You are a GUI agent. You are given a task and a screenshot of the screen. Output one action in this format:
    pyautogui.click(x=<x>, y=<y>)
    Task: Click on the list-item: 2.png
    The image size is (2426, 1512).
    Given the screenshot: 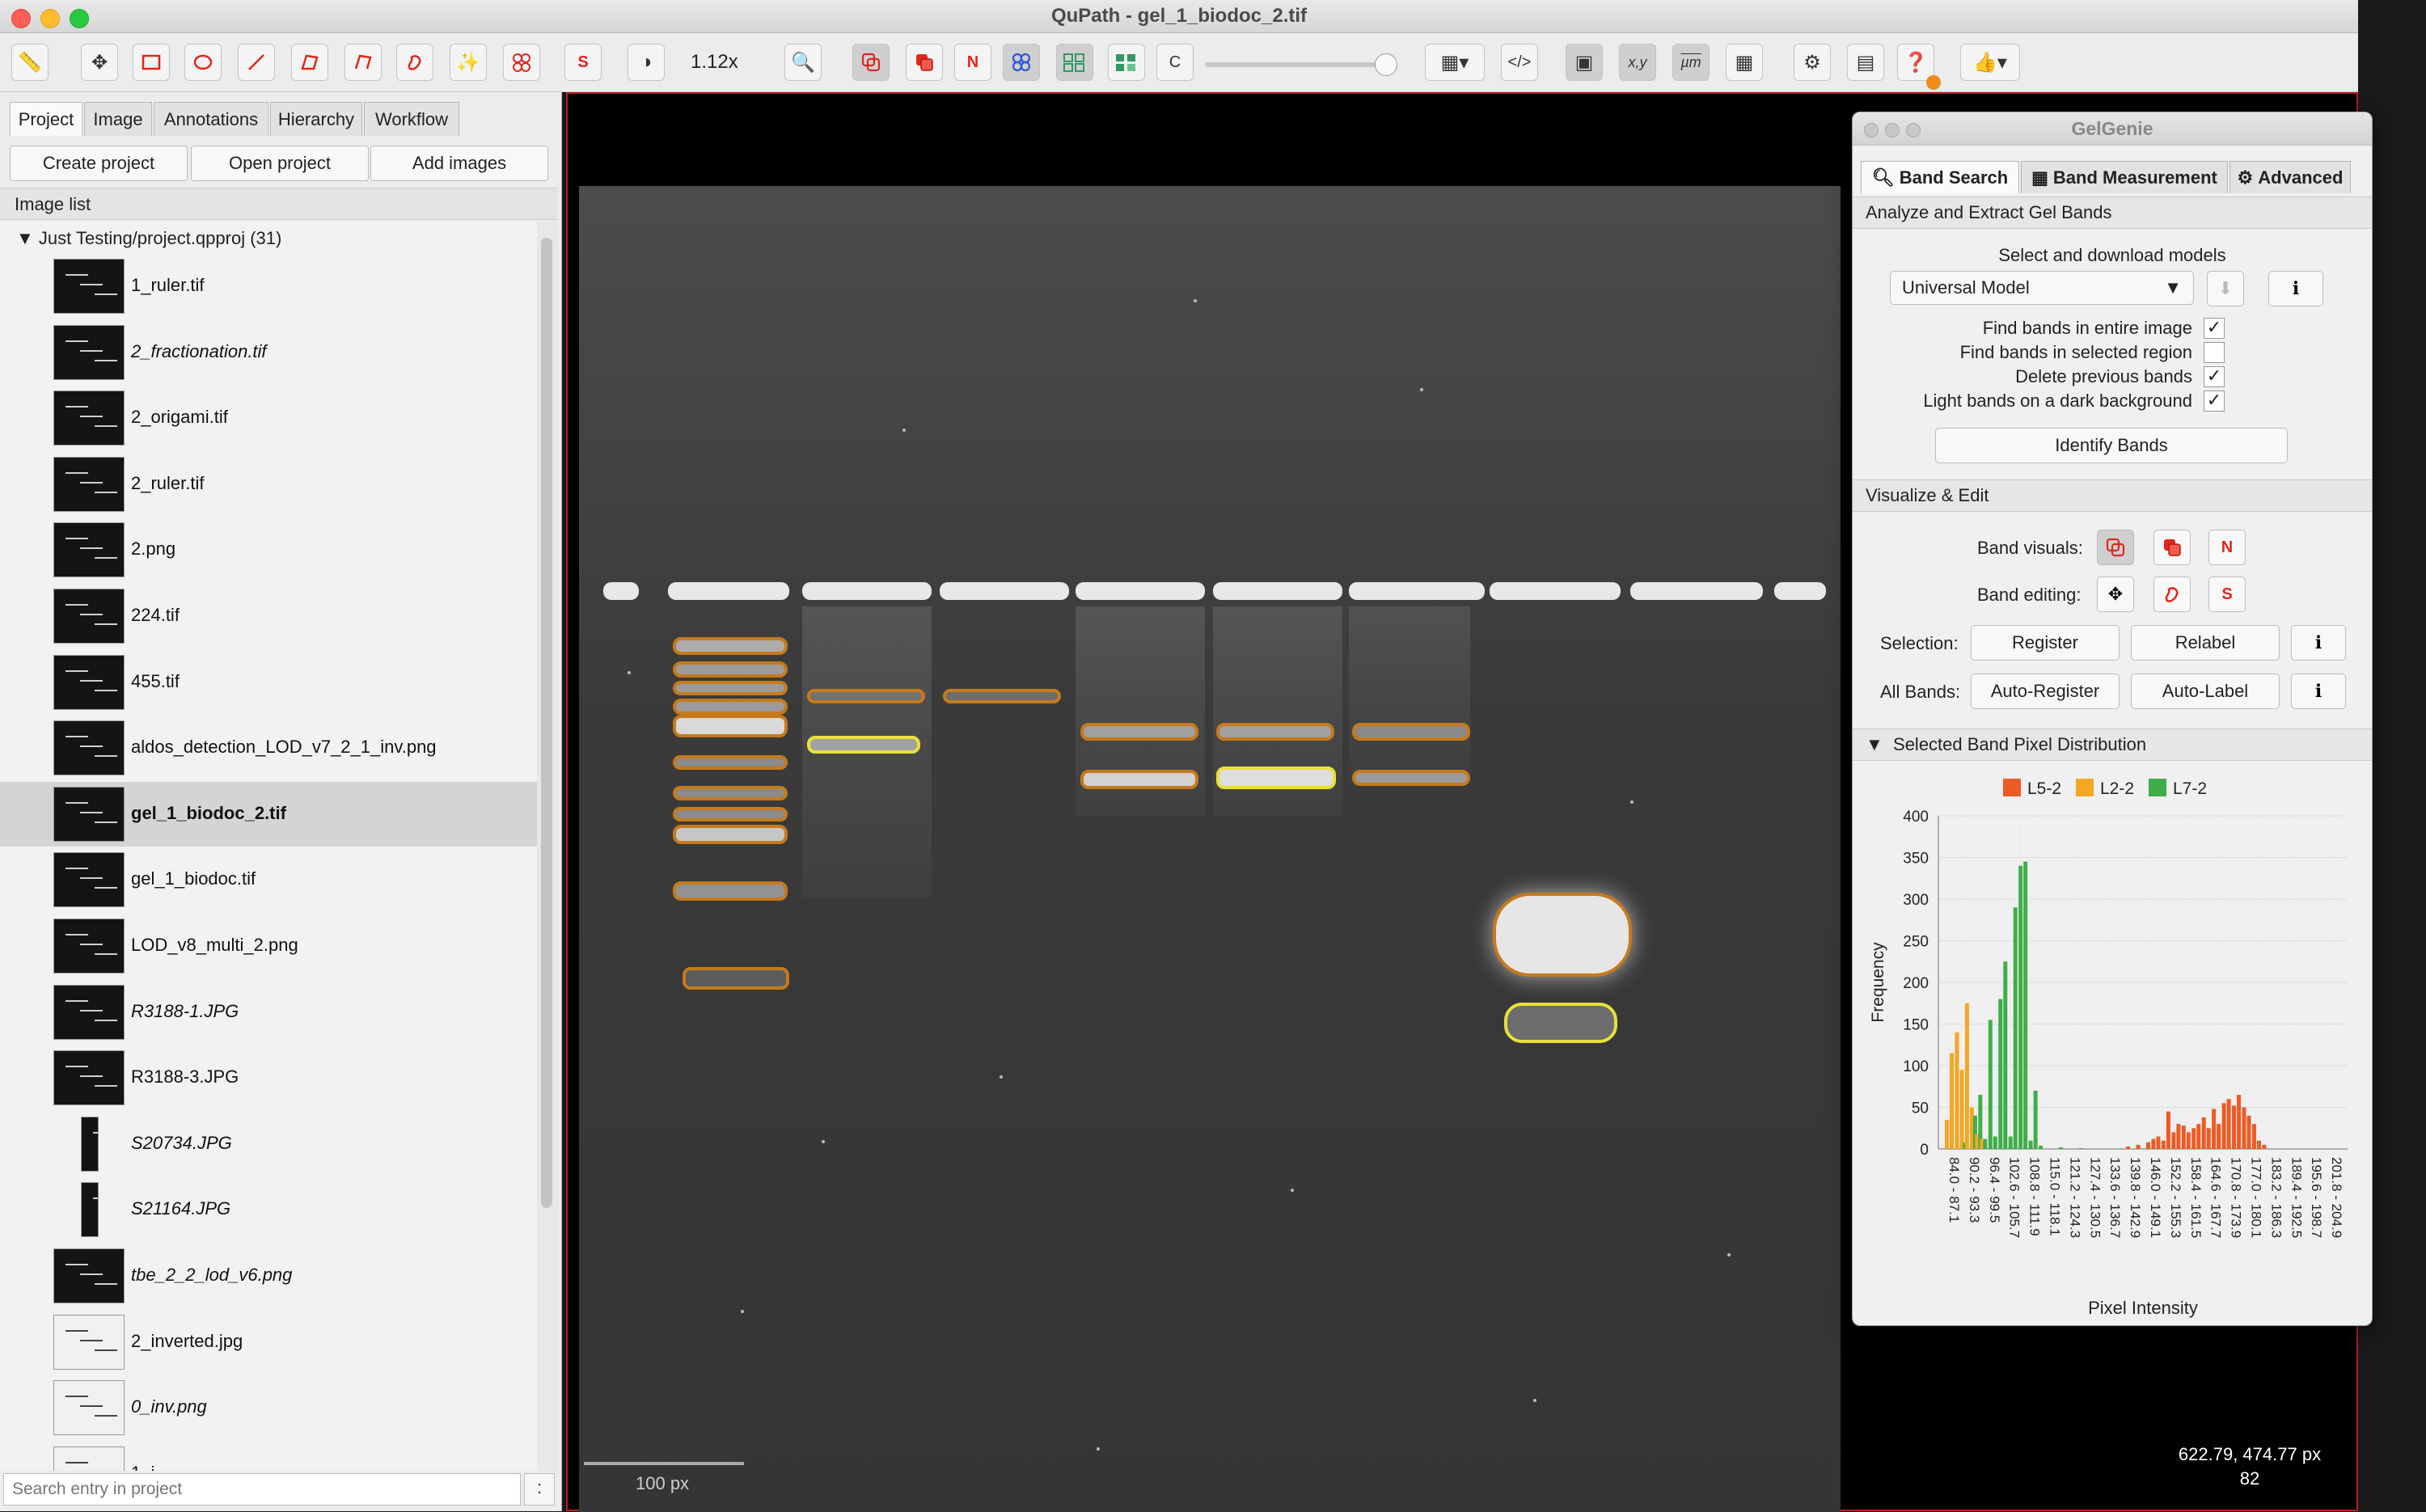 What is the action you would take?
    pyautogui.click(x=268, y=549)
    